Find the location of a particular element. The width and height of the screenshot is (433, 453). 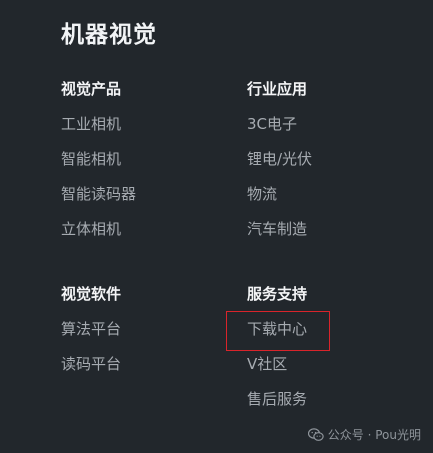

vision-products-heading: 视觉产品 is located at coordinates (91, 89).